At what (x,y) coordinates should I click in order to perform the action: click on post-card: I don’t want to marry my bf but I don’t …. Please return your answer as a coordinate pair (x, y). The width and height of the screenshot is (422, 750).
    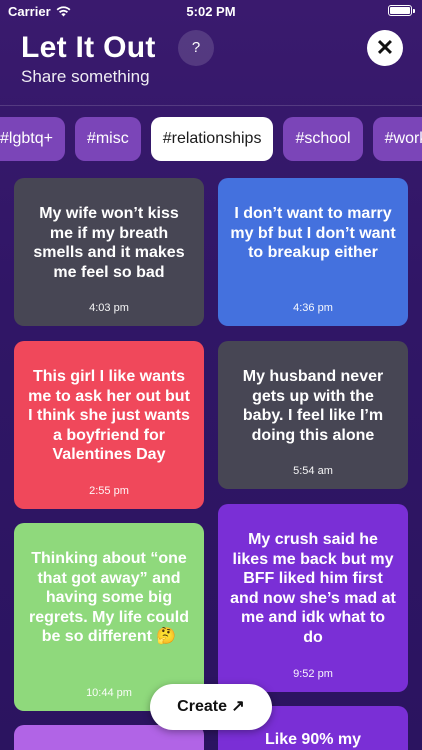
    Looking at the image, I should click on (313, 252).